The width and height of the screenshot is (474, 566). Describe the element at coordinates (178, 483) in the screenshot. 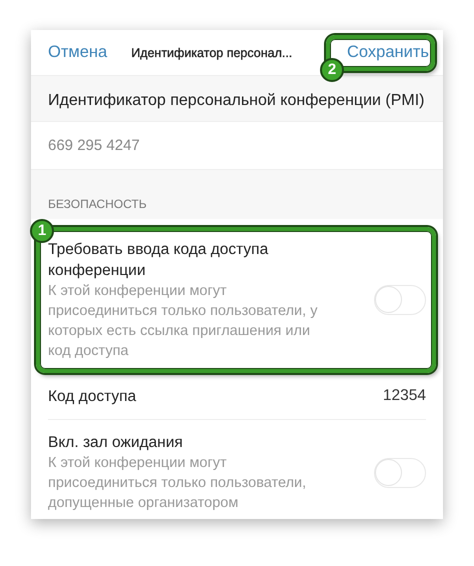

I see `setting-description: К этой конференции могут присоединиться только пользователи, допущенные организатором` at that location.